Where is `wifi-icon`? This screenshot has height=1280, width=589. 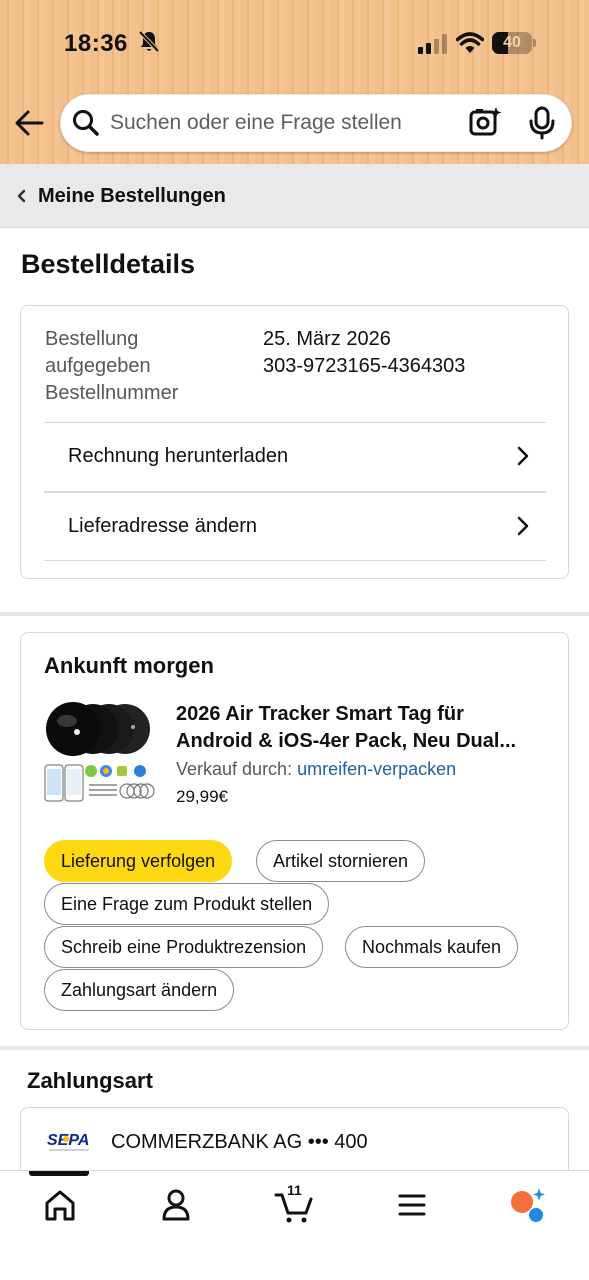
wifi-icon is located at coordinates (470, 42).